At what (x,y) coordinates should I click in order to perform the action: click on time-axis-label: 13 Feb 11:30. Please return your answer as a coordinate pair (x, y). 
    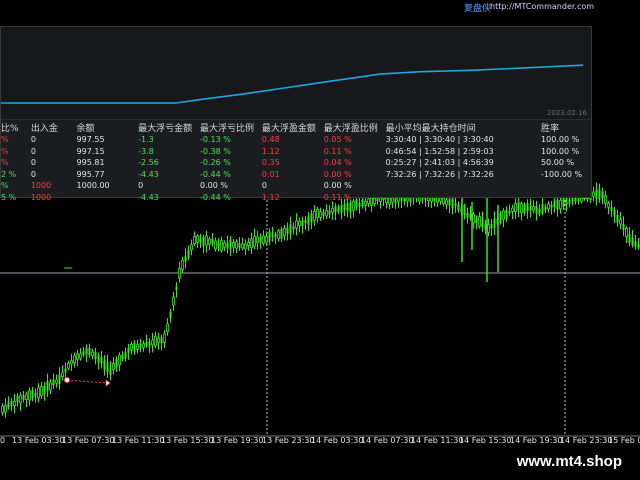
    Looking at the image, I should click on (138, 440).